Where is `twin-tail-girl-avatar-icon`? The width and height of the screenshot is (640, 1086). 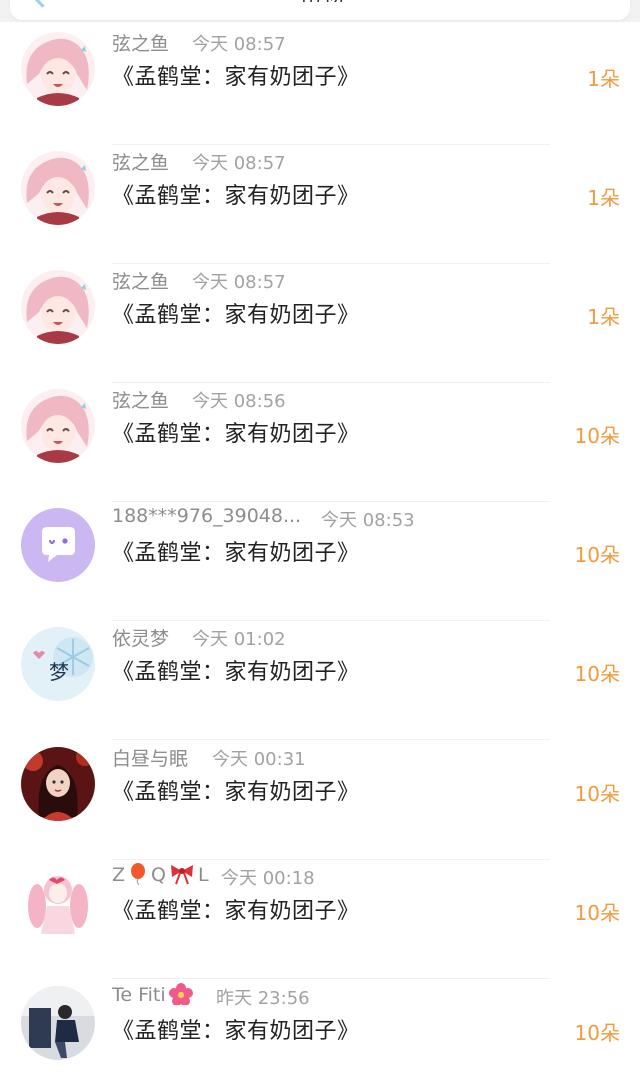 twin-tail-girl-avatar-icon is located at coordinates (58, 903).